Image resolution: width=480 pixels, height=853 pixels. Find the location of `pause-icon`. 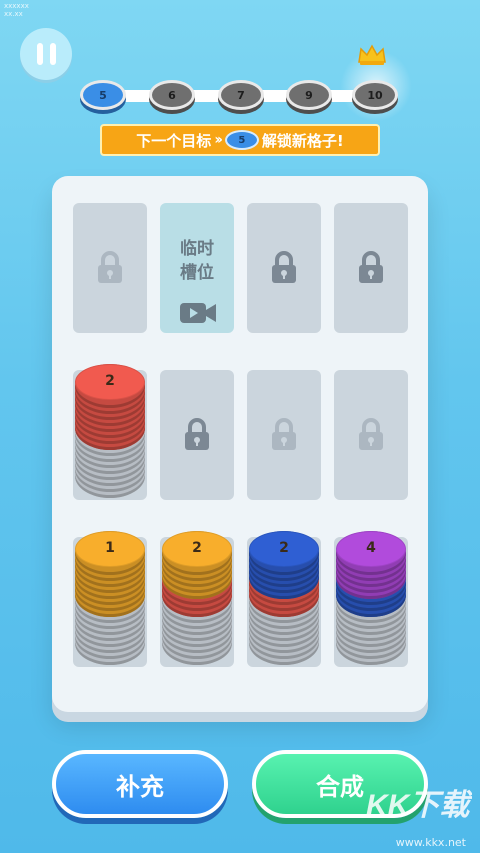

pause-icon is located at coordinates (39, 54).